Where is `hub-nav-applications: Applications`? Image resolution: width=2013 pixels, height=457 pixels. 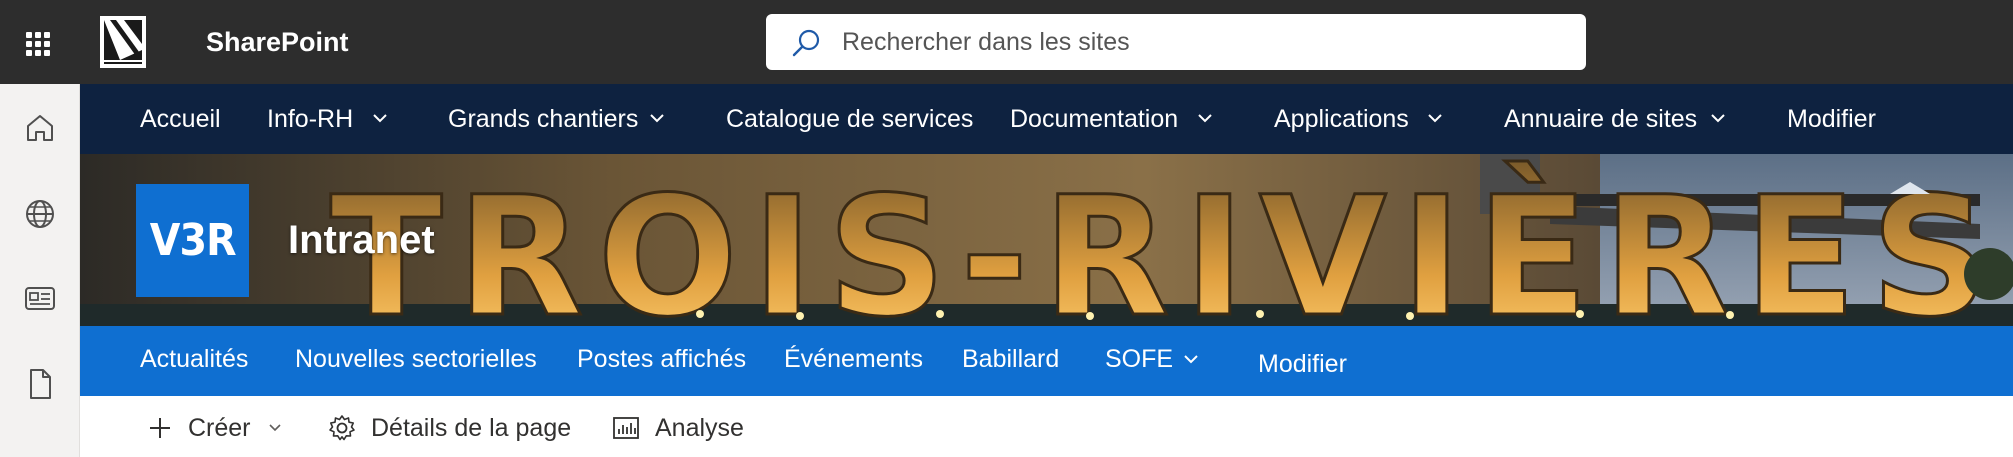 hub-nav-applications: Applications is located at coordinates (1341, 119).